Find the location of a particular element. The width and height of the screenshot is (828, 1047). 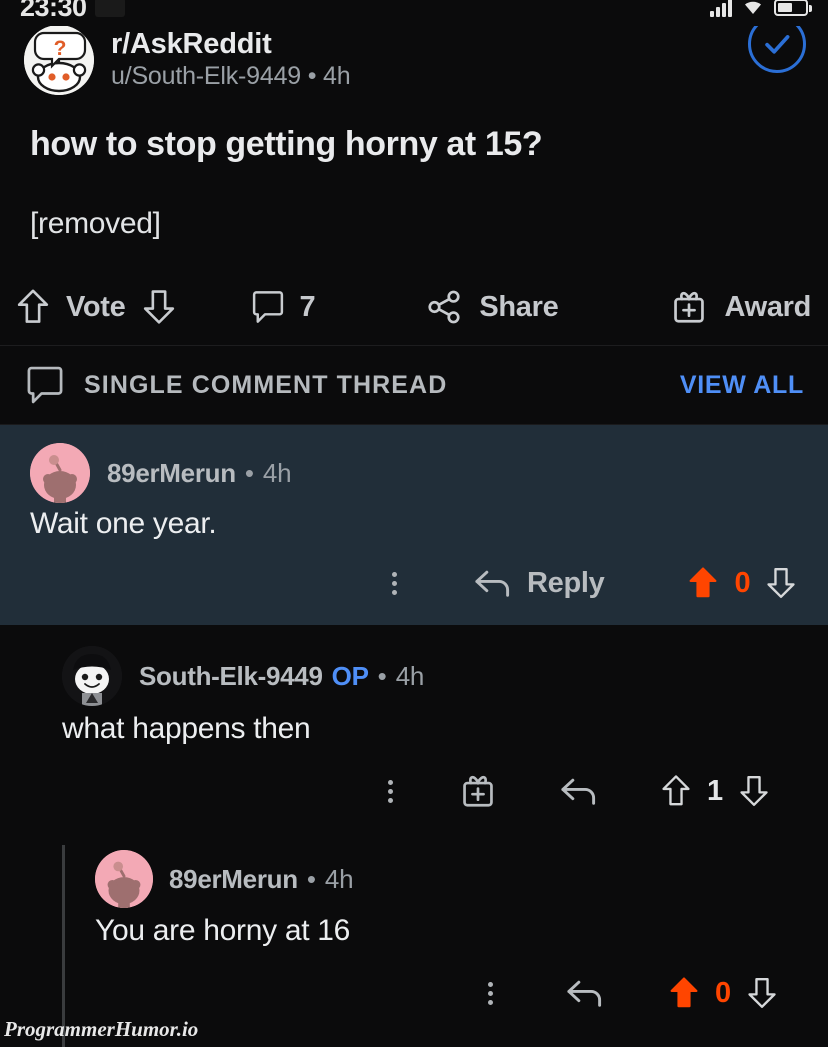

post-title: how to stop getting horny at 15? is located at coordinates (286, 144).